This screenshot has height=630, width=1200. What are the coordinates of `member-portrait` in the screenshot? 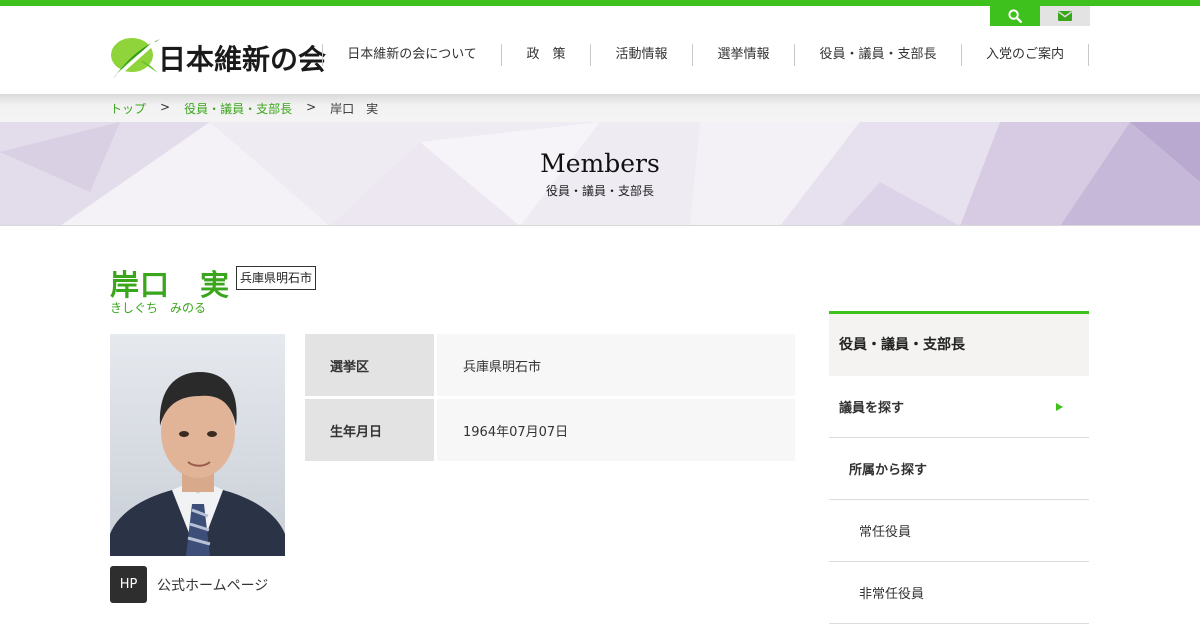 It's located at (197, 445).